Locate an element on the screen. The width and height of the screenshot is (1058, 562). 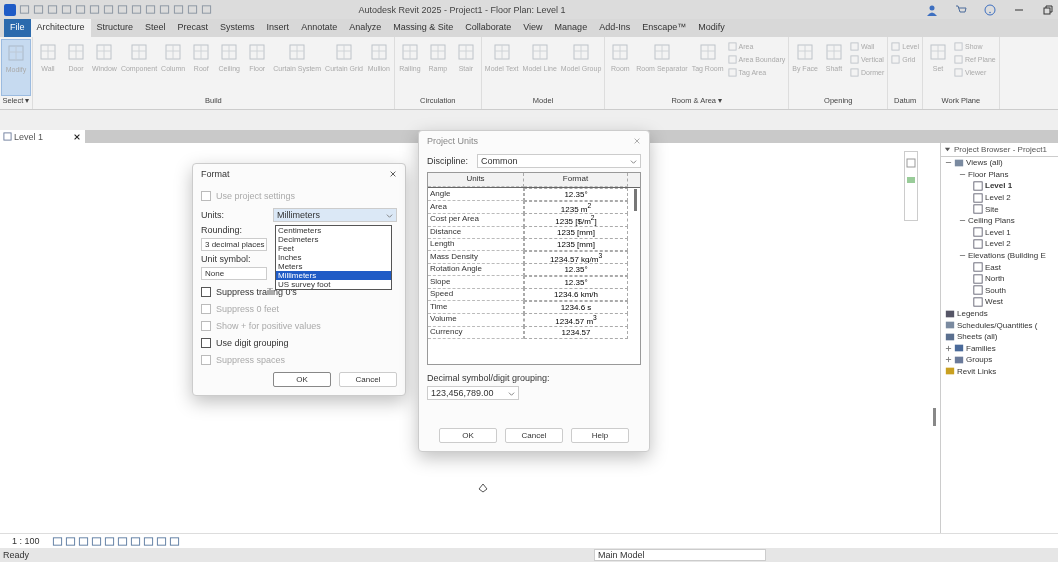
tree-item: Schedules/Quantities ( is located at coordinates (997, 325).